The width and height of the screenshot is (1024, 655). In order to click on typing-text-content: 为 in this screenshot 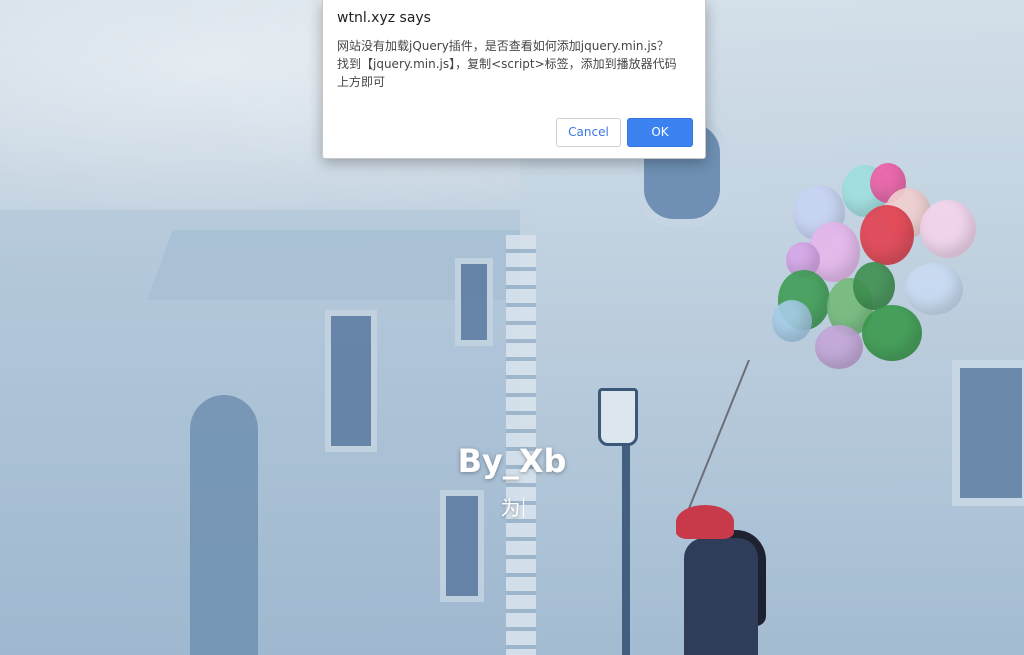, I will do `click(510, 508)`.